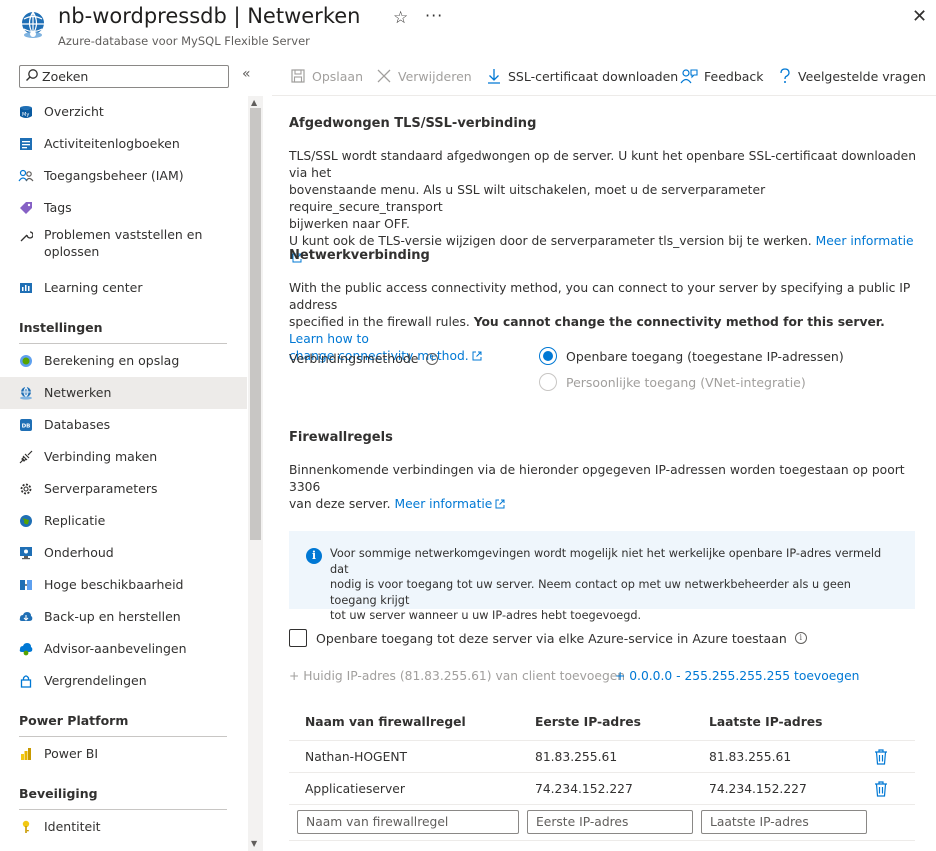 This screenshot has width=936, height=851. Describe the element at coordinates (919, 16) in the screenshot. I see `close-icon: ✕` at that location.